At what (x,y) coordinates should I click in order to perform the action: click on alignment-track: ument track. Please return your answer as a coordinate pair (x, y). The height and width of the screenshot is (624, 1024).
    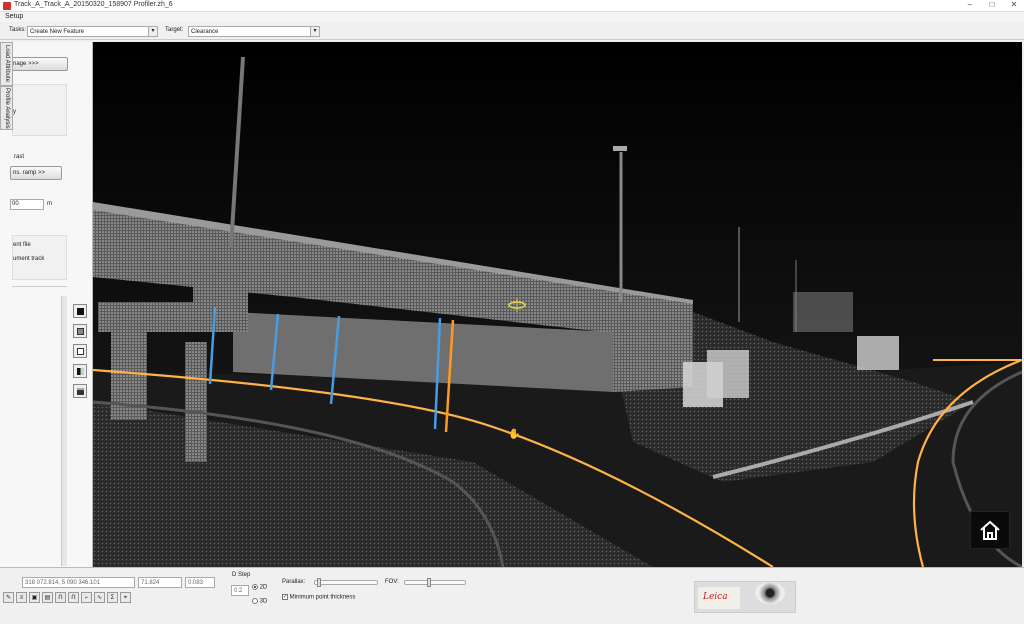
    Looking at the image, I should click on (28, 259).